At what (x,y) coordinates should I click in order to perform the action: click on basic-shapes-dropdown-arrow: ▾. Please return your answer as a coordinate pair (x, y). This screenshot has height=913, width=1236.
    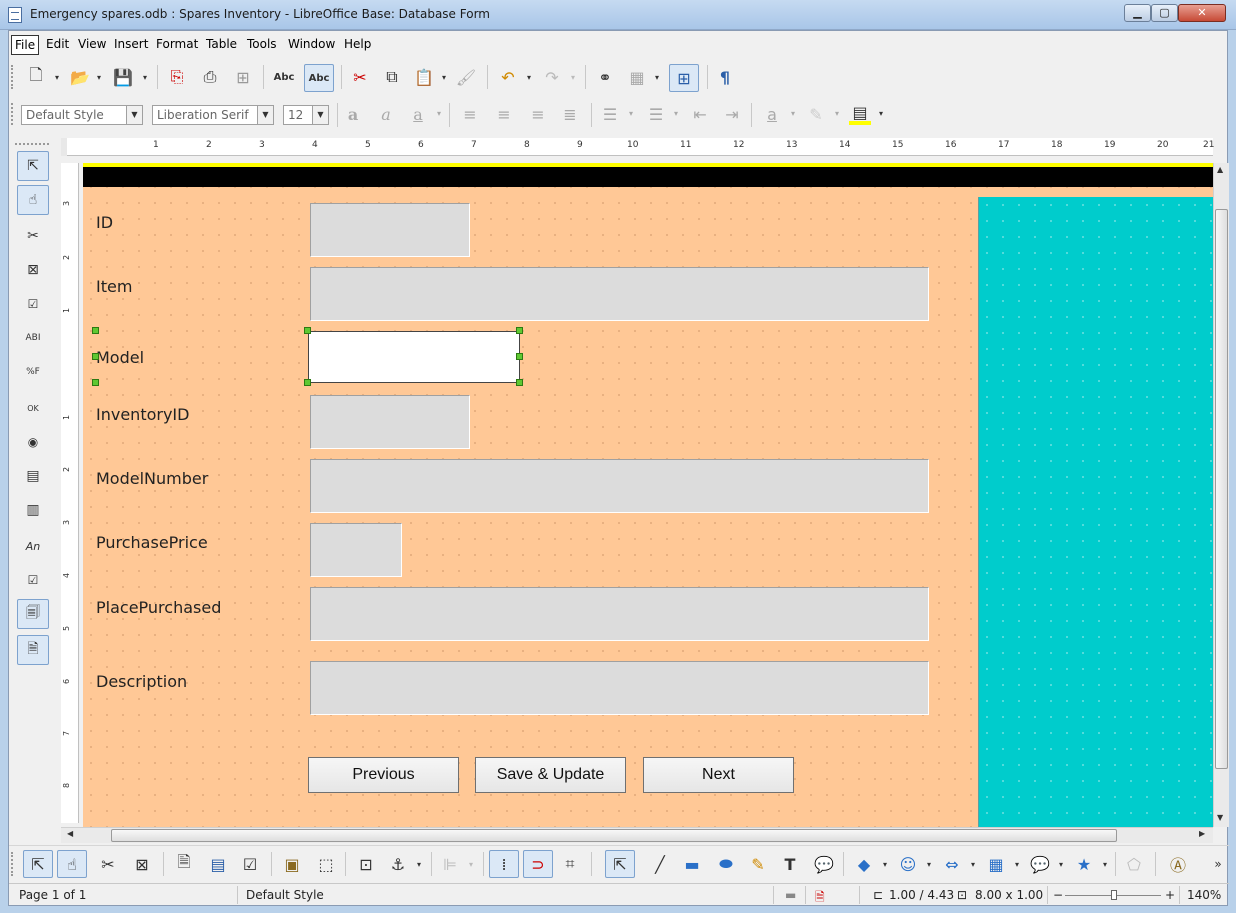
    Looking at the image, I should click on (887, 864).